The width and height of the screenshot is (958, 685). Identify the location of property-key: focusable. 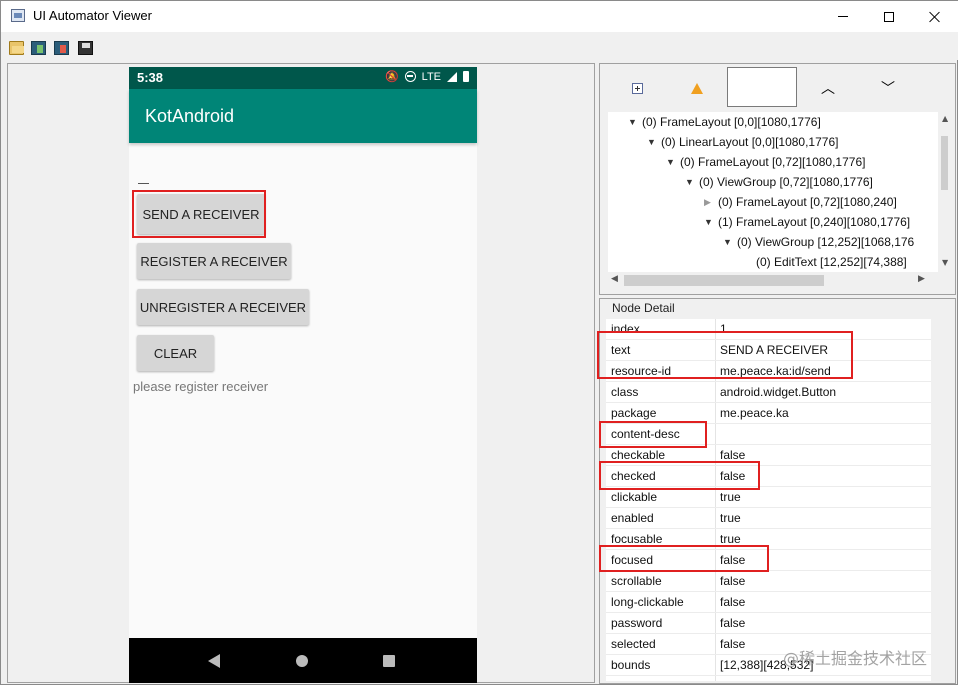
(637, 539).